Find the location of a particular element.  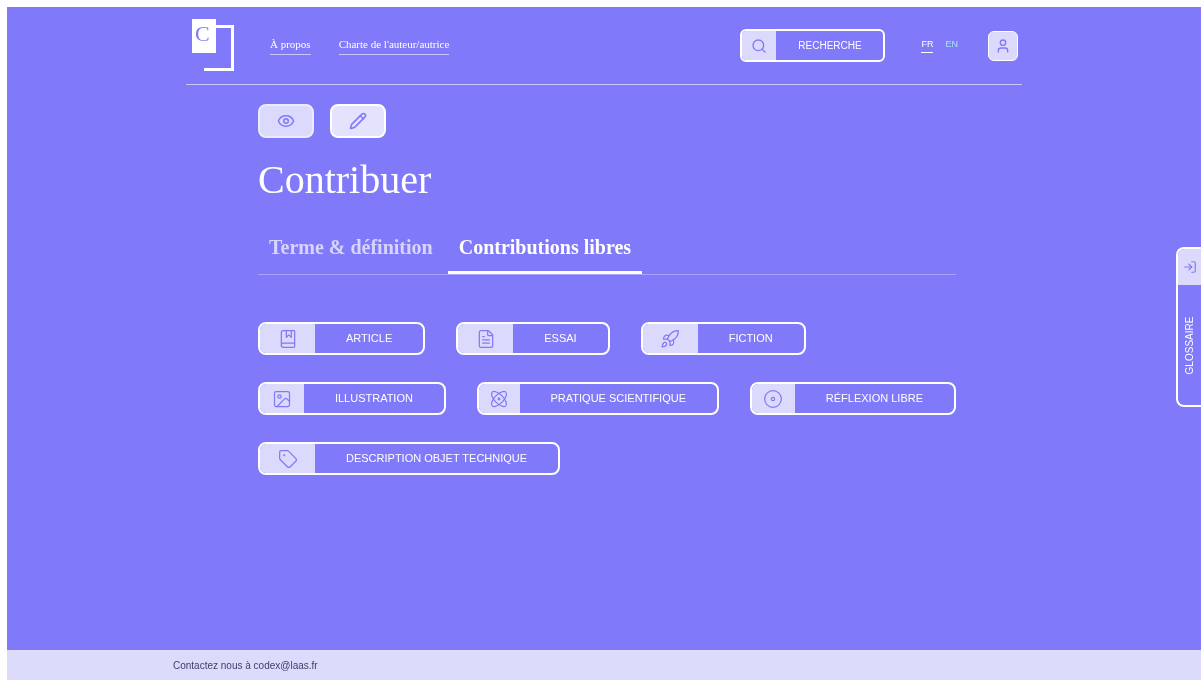

user-icon is located at coordinates (1003, 45).